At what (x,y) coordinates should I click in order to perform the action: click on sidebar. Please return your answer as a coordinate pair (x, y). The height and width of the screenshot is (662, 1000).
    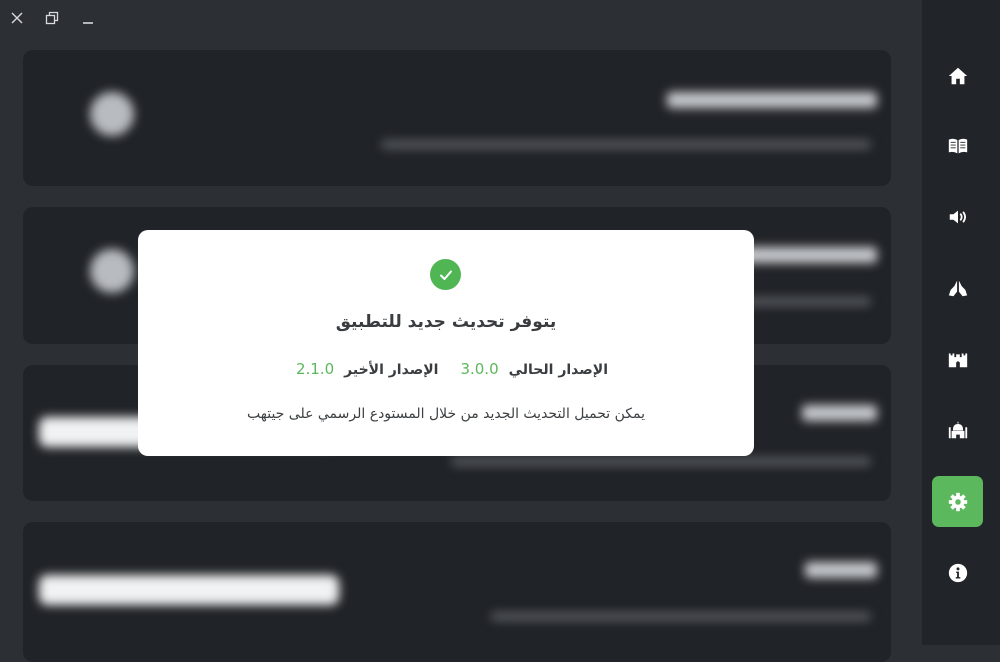
    Looking at the image, I should click on (961, 322).